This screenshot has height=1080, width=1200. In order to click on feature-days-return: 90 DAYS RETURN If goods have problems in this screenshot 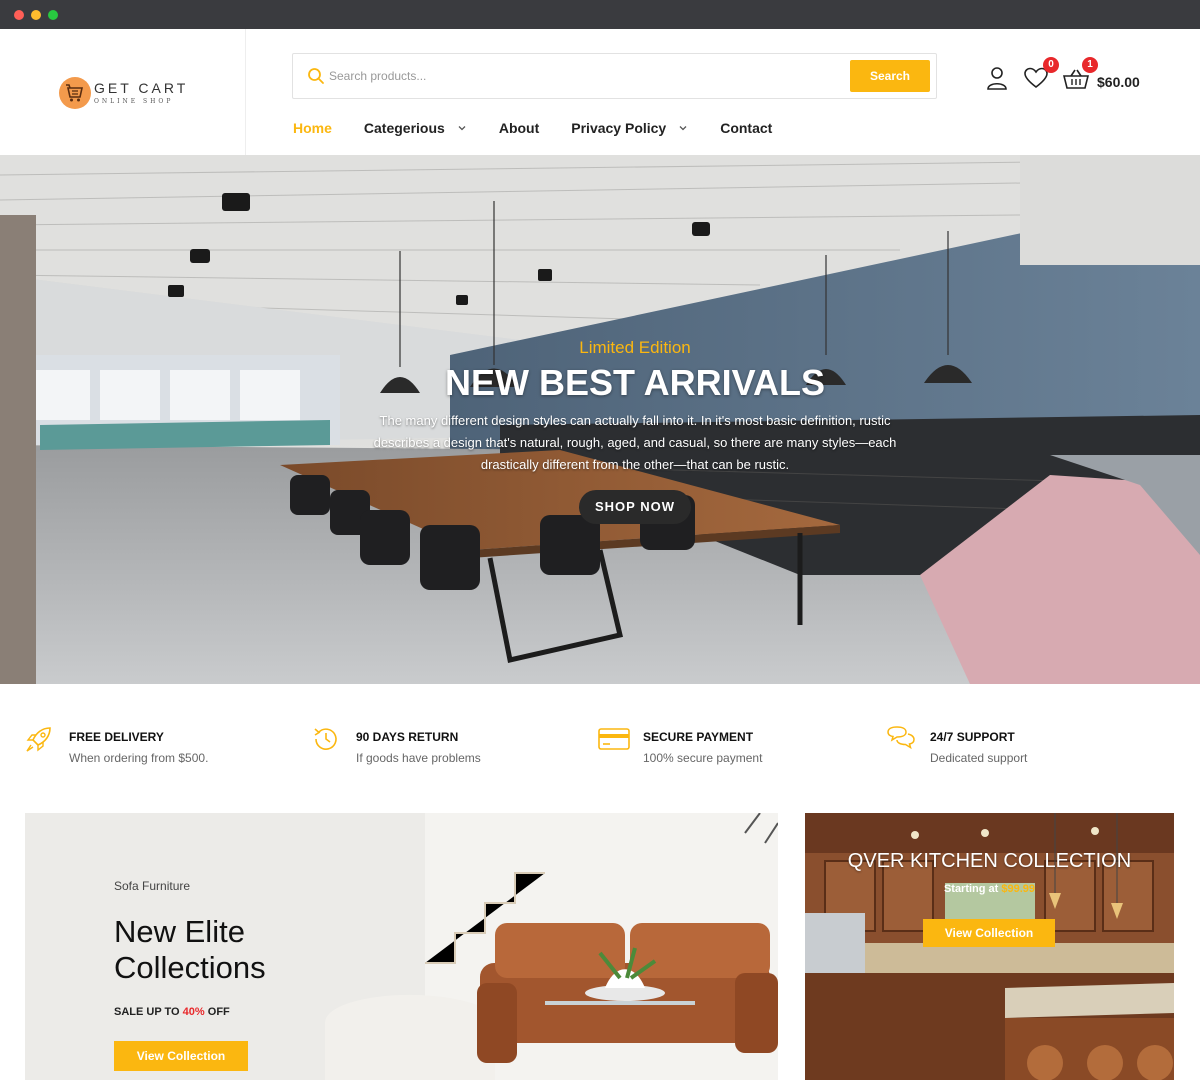, I will do `click(441, 750)`.